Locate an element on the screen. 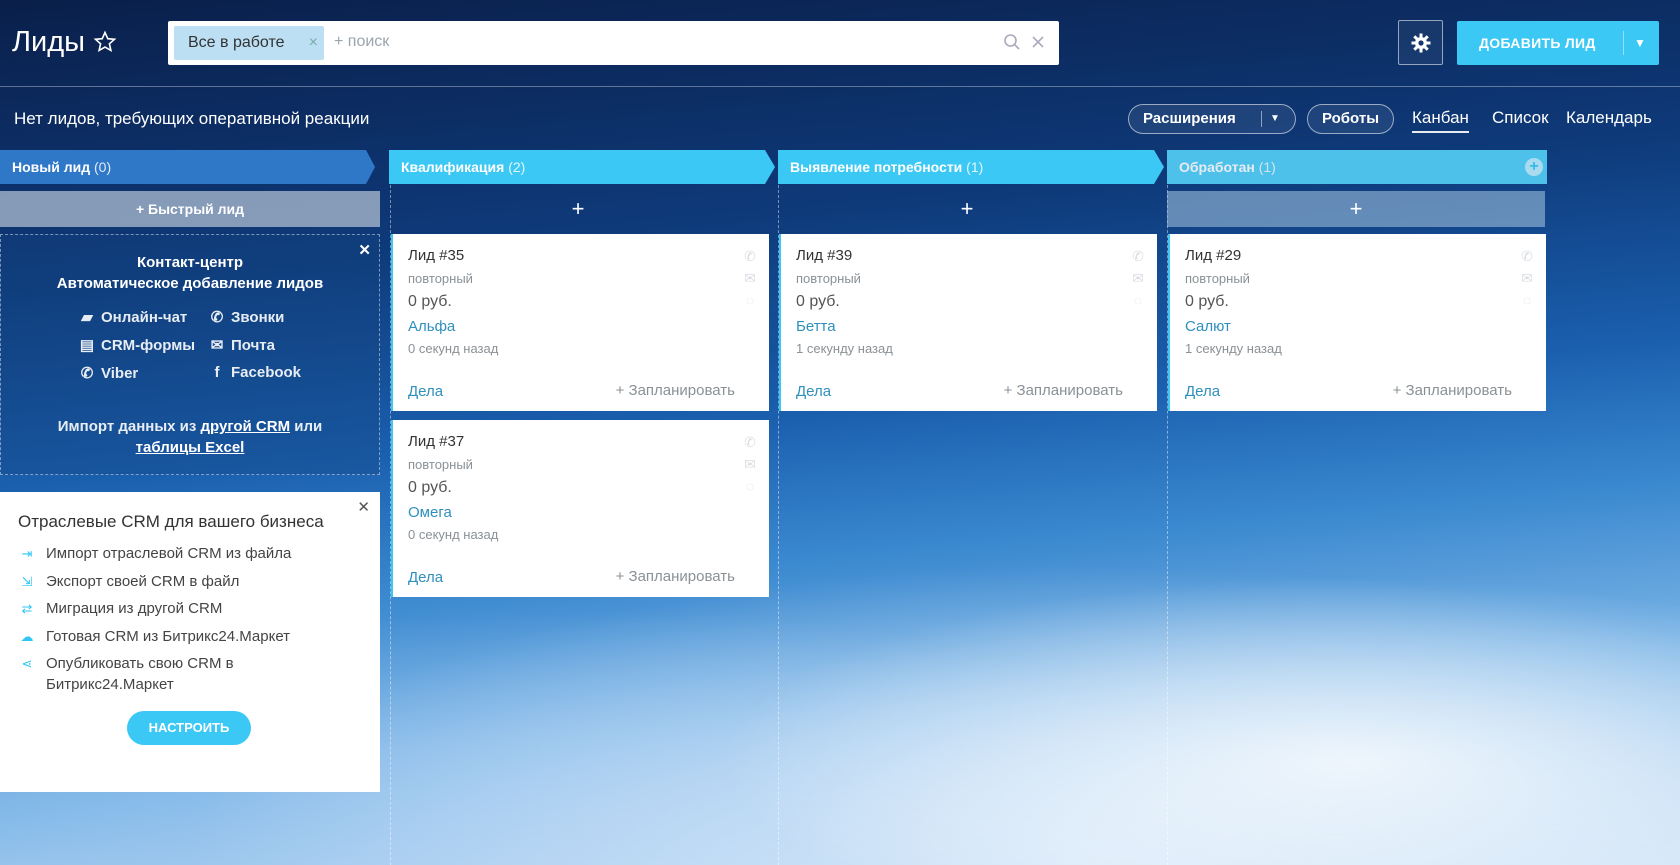 The height and width of the screenshot is (865, 1680). close-icon: ✕ is located at coordinates (363, 507).